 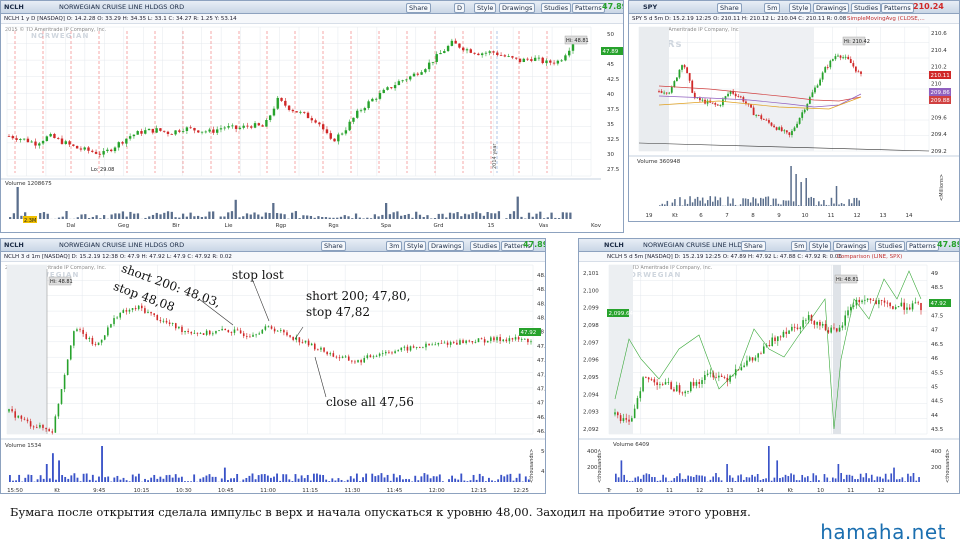 I want to click on y-tick-label: 2,093, so click(x=591, y=413).